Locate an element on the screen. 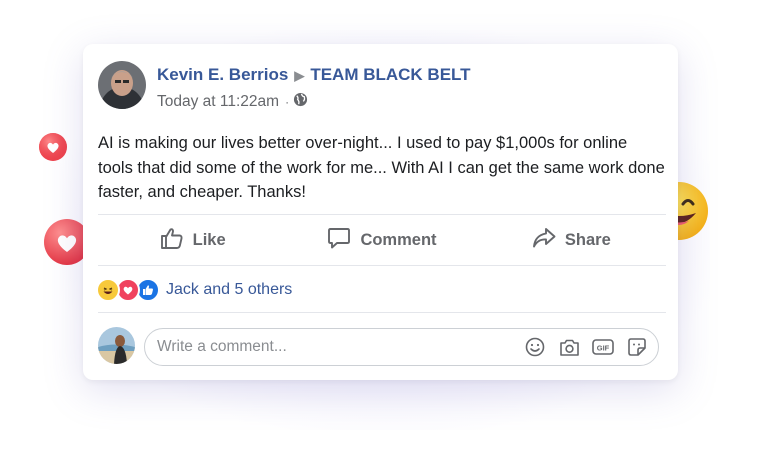 The image size is (760, 468). share-button: Share is located at coordinates (571, 240).